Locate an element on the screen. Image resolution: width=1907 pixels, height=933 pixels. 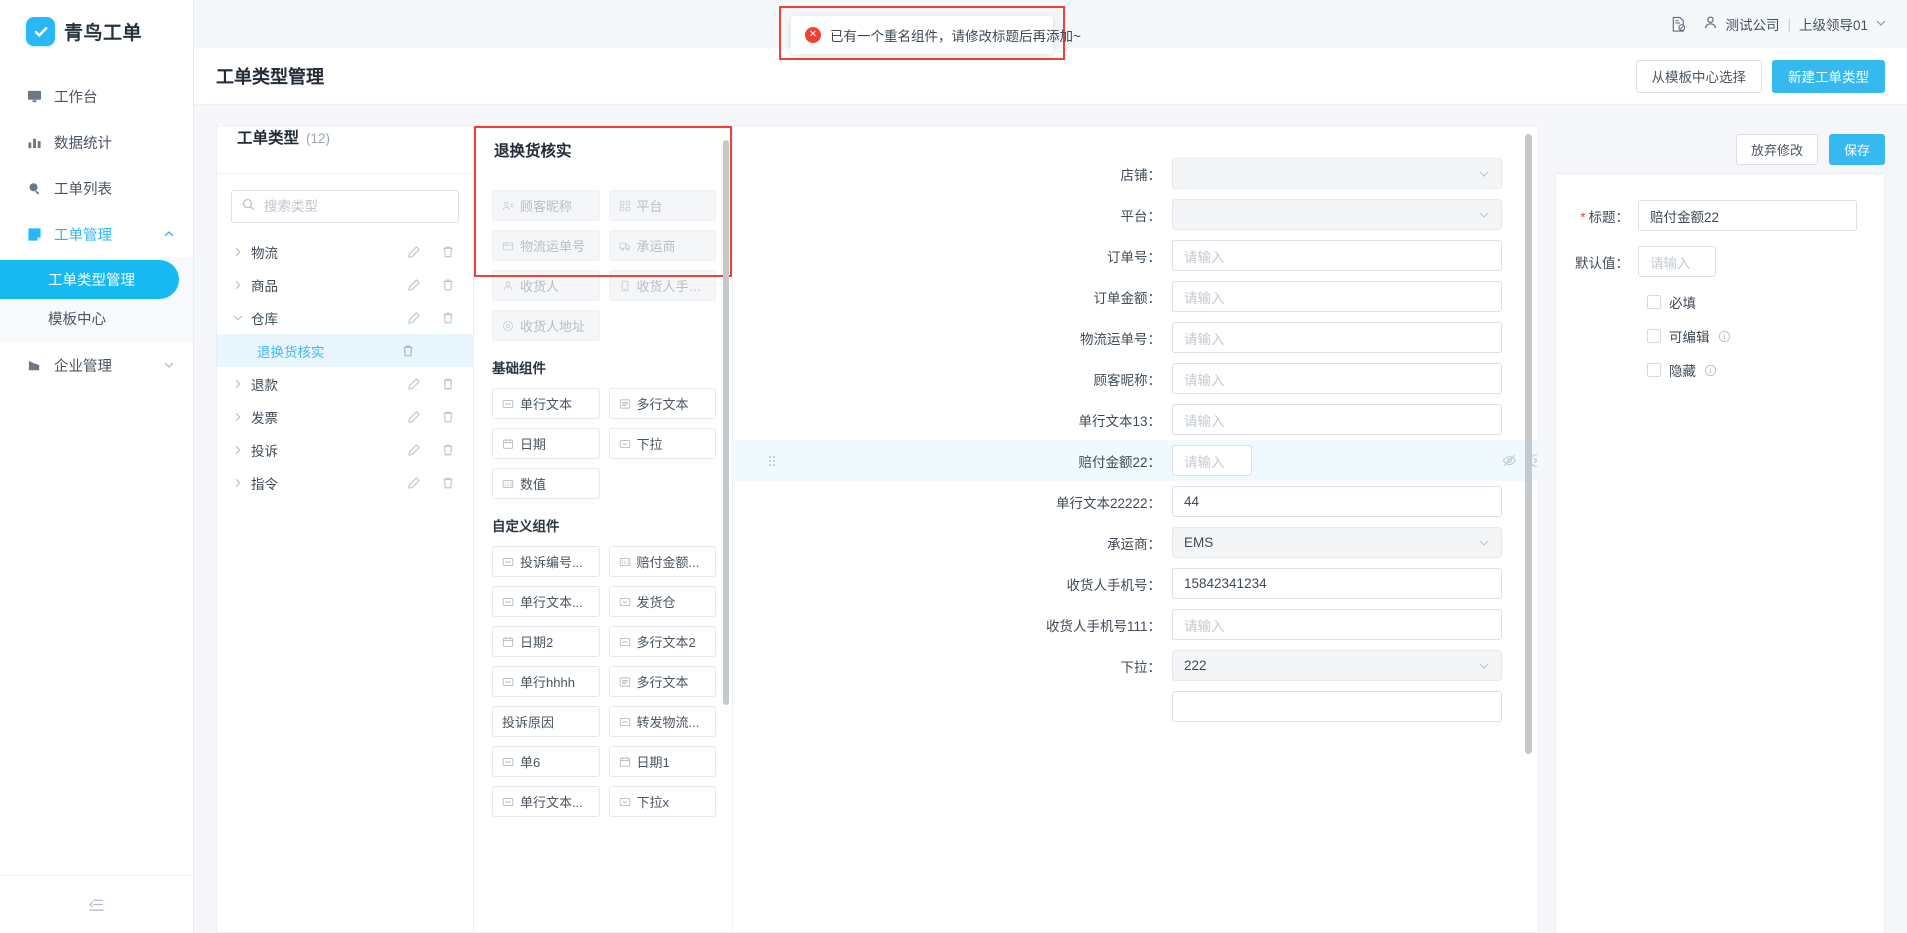
palette-item-date1: 日期1 is located at coordinates (662, 761).